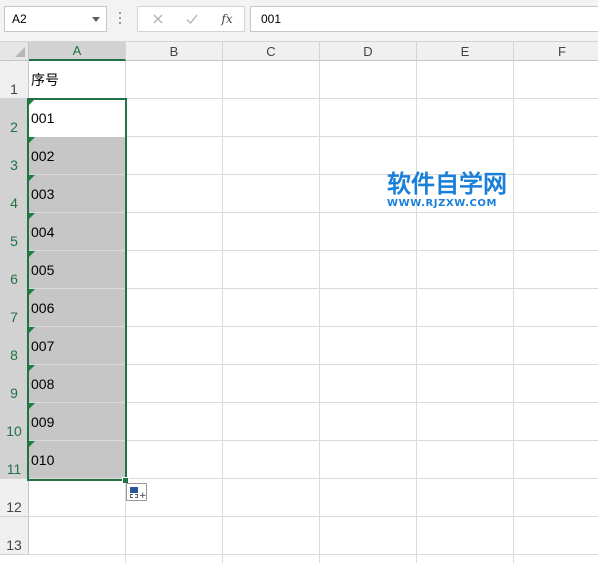  Describe the element at coordinates (43, 270) in the screenshot. I see `cell-a6-value: 005` at that location.